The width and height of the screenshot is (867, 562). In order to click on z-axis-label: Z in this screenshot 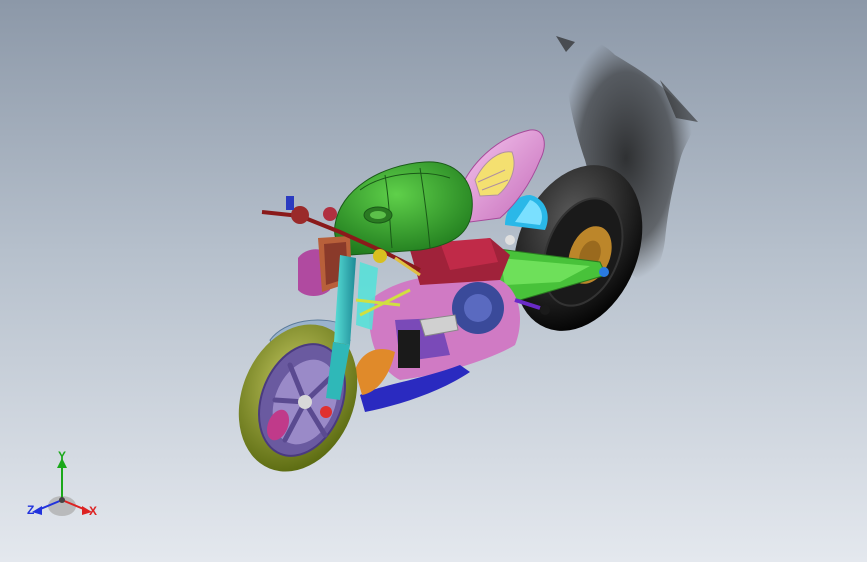, I will do `click(31, 510)`.